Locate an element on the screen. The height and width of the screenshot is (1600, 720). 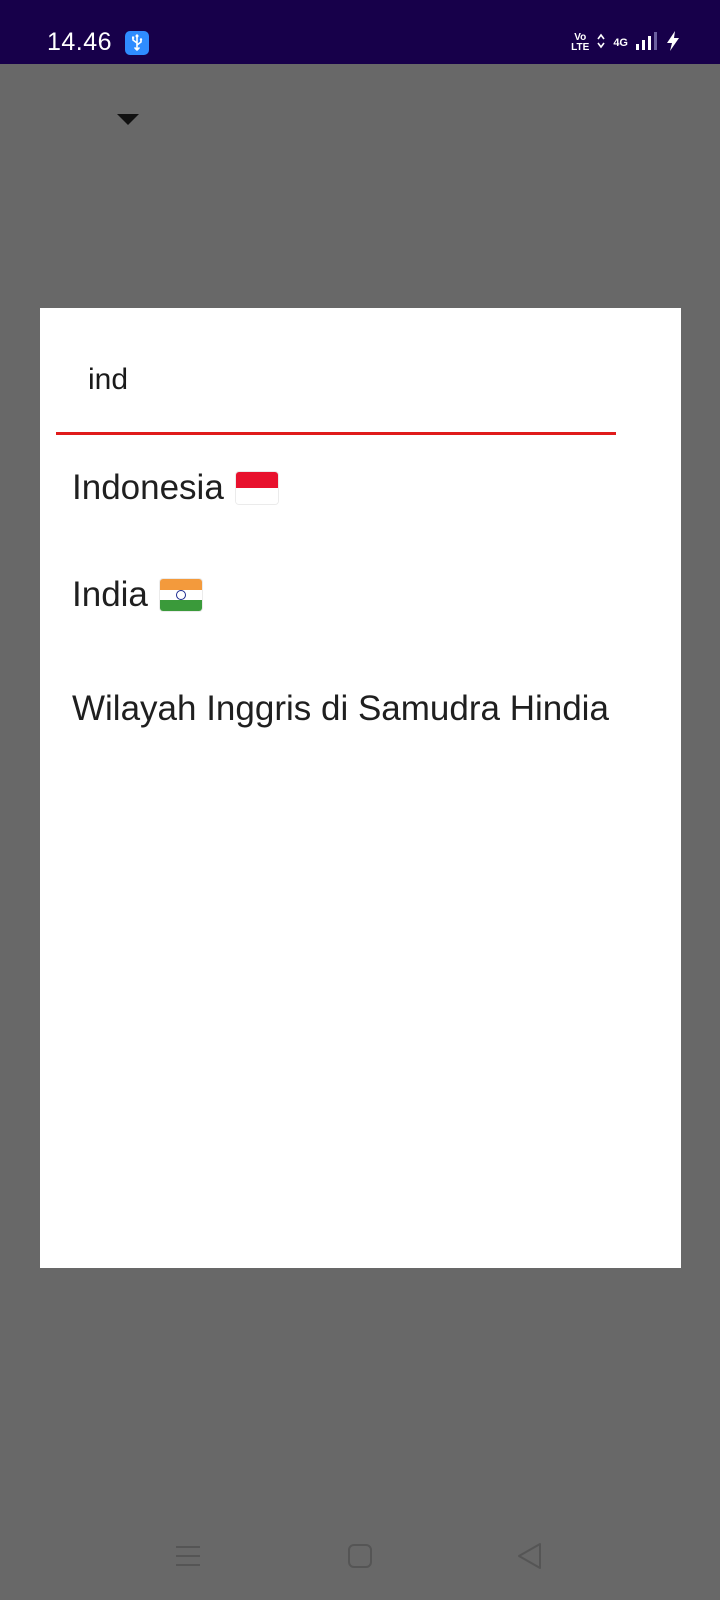
data-arrows-icon is located at coordinates (601, 43).